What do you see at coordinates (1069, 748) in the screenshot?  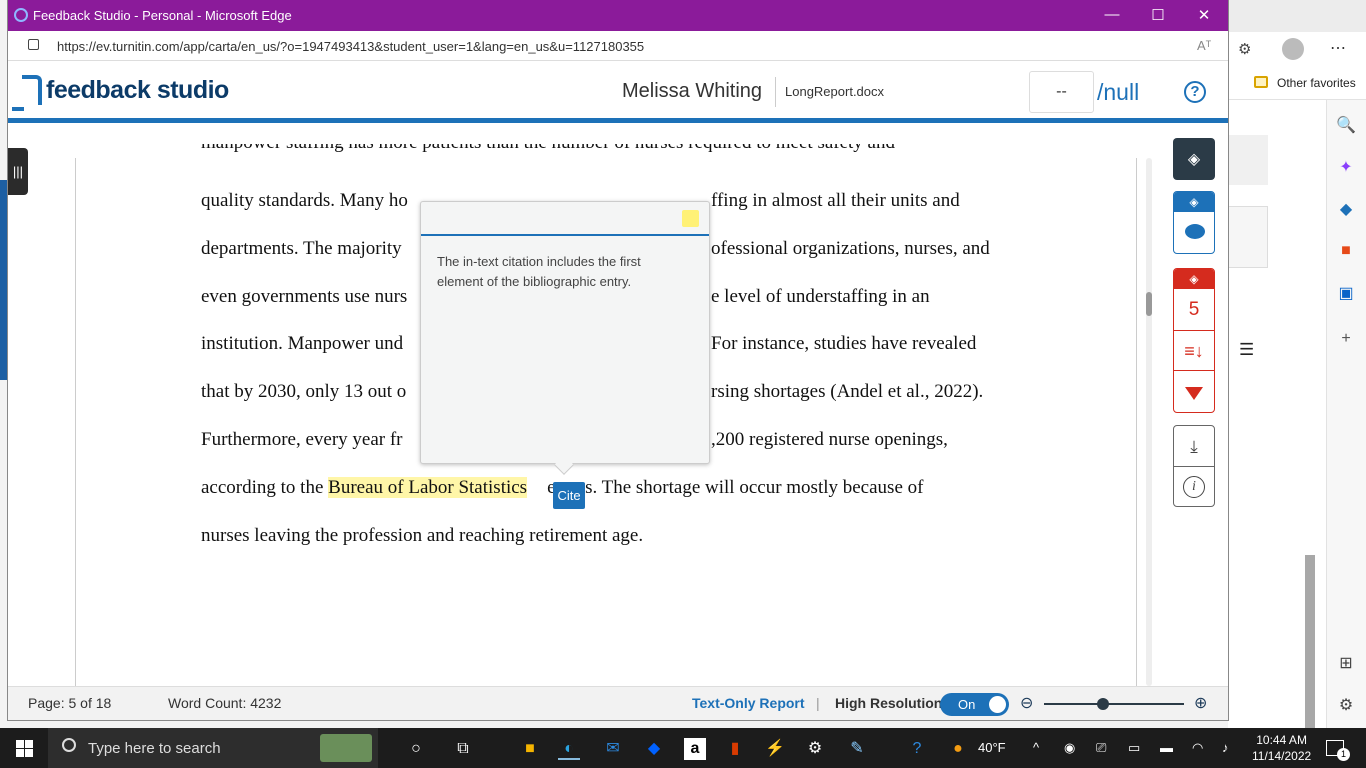 I see `tray-status-icon: ◉` at bounding box center [1069, 748].